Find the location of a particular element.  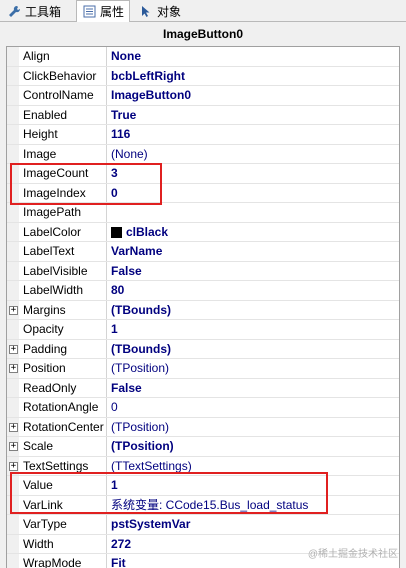

property-name: LabelVisible is located at coordinates (64, 270).